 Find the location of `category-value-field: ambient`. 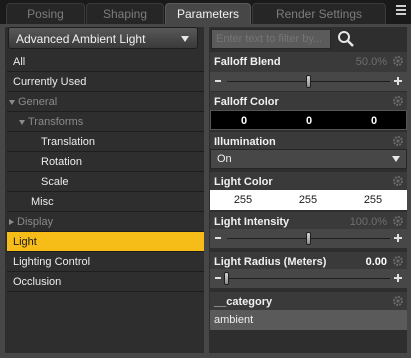

category-value-field: ambient is located at coordinates (308, 320).